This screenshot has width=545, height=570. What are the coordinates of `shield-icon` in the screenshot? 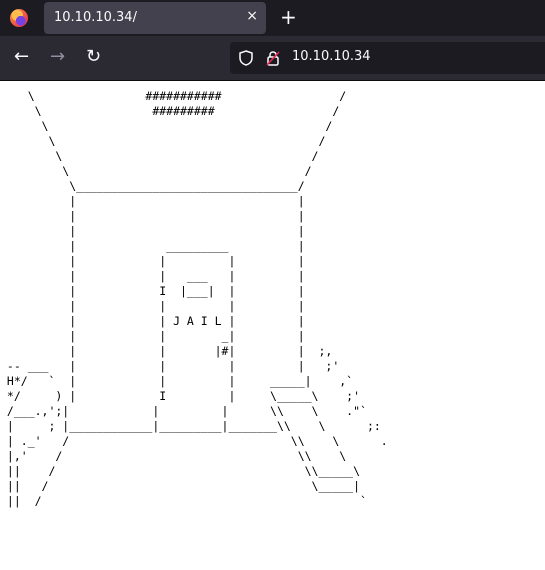 It's located at (246, 58).